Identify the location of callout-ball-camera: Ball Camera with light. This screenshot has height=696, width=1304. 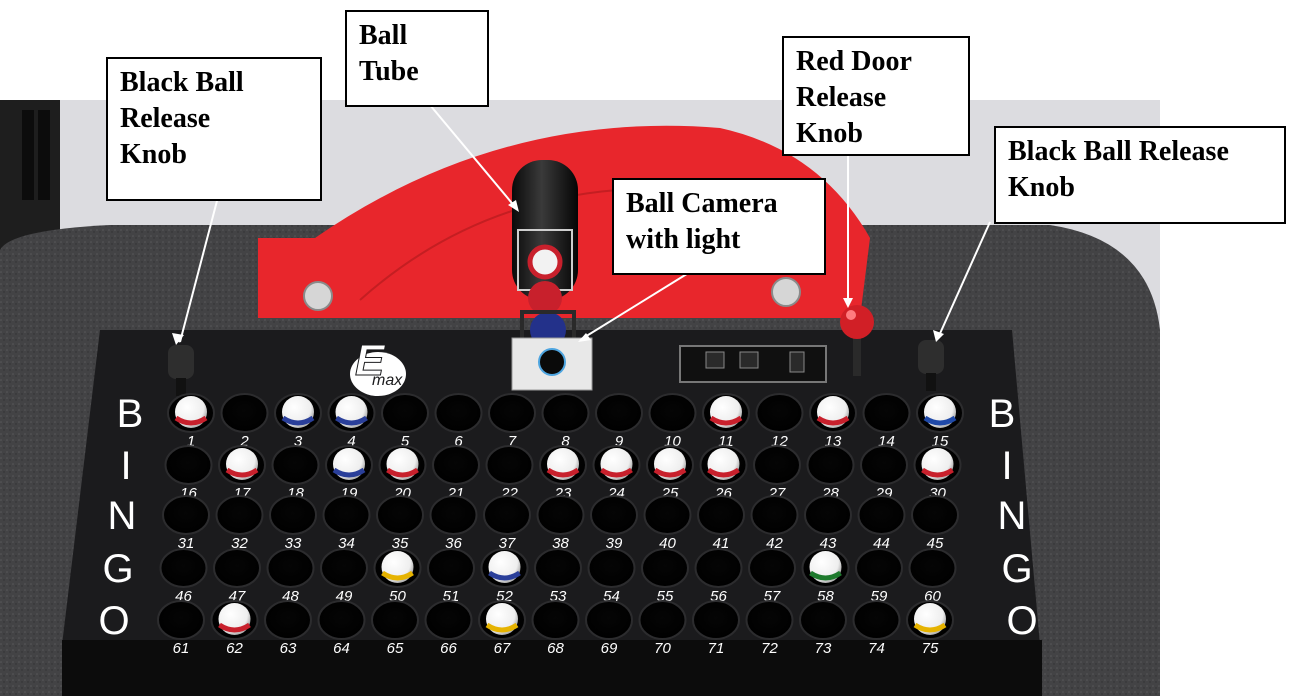
(719, 226).